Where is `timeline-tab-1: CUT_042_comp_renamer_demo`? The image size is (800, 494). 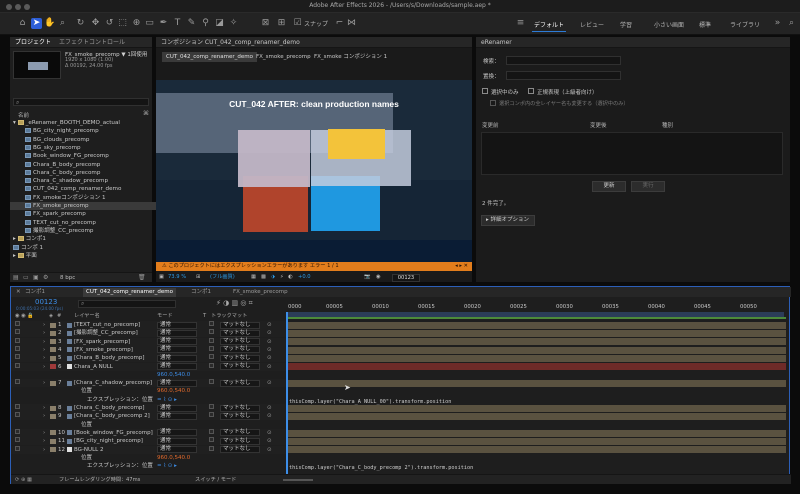 timeline-tab-1: CUT_042_comp_renamer_demo is located at coordinates (129, 292).